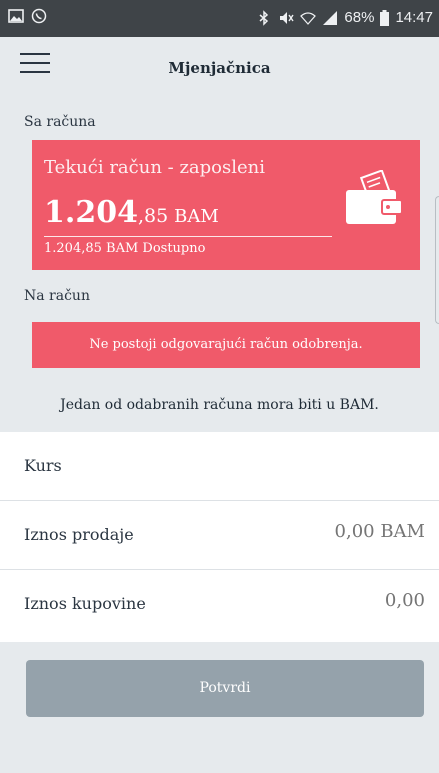  Describe the element at coordinates (79, 534) in the screenshot. I see `sell-amount-label: Iznos prodaje` at that location.